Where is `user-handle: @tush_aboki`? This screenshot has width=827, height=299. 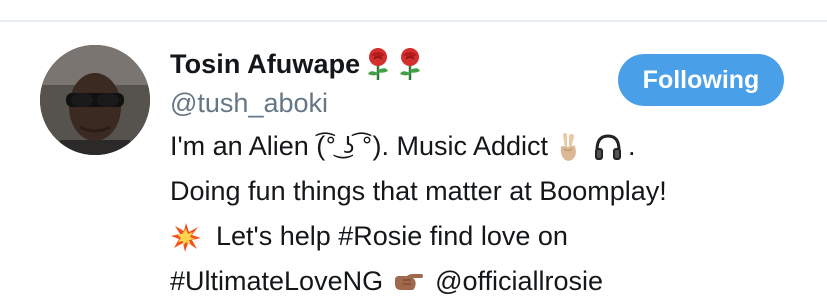 user-handle: @tush_aboki is located at coordinates (249, 103).